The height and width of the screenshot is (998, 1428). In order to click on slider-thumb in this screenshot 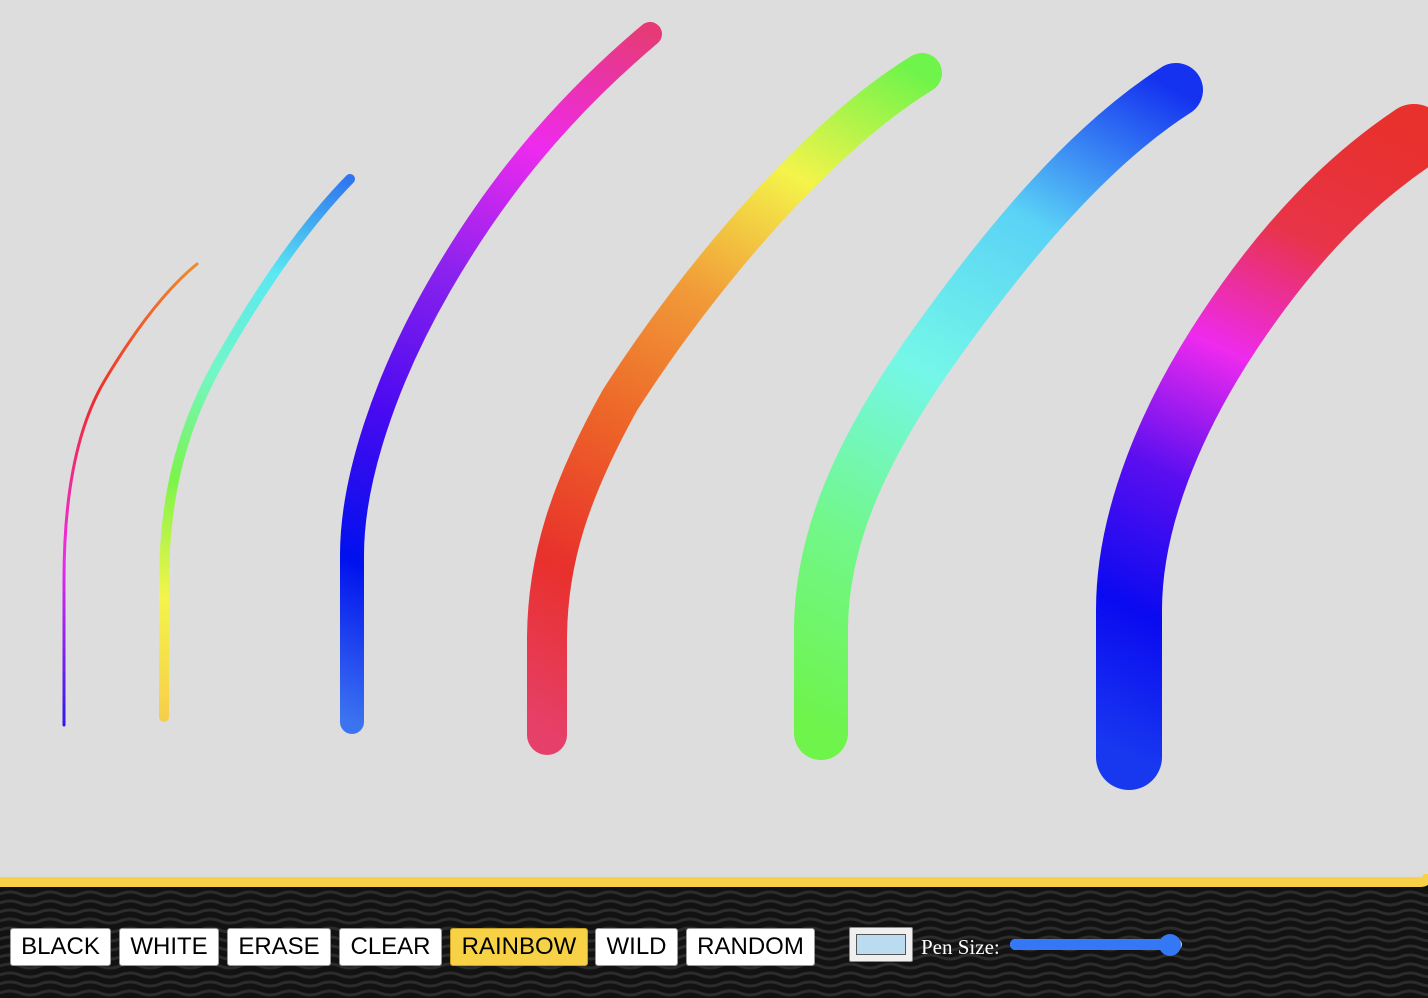, I will do `click(1169, 945)`.